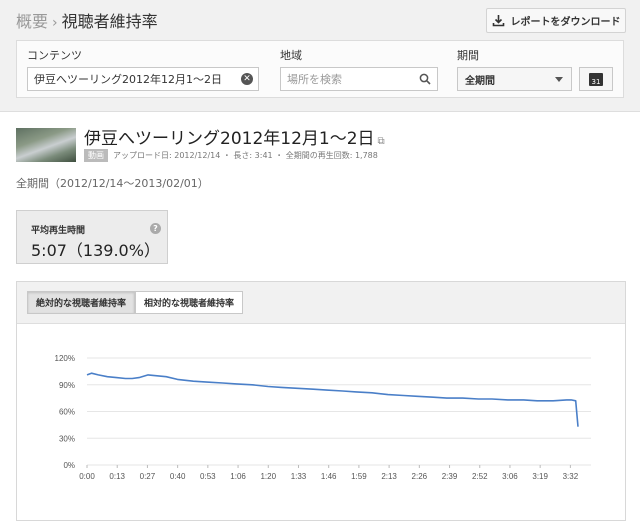 The height and width of the screenshot is (521, 640). Describe the element at coordinates (359, 79) in the screenshot. I see `region-search-input: 場所を検索` at that location.